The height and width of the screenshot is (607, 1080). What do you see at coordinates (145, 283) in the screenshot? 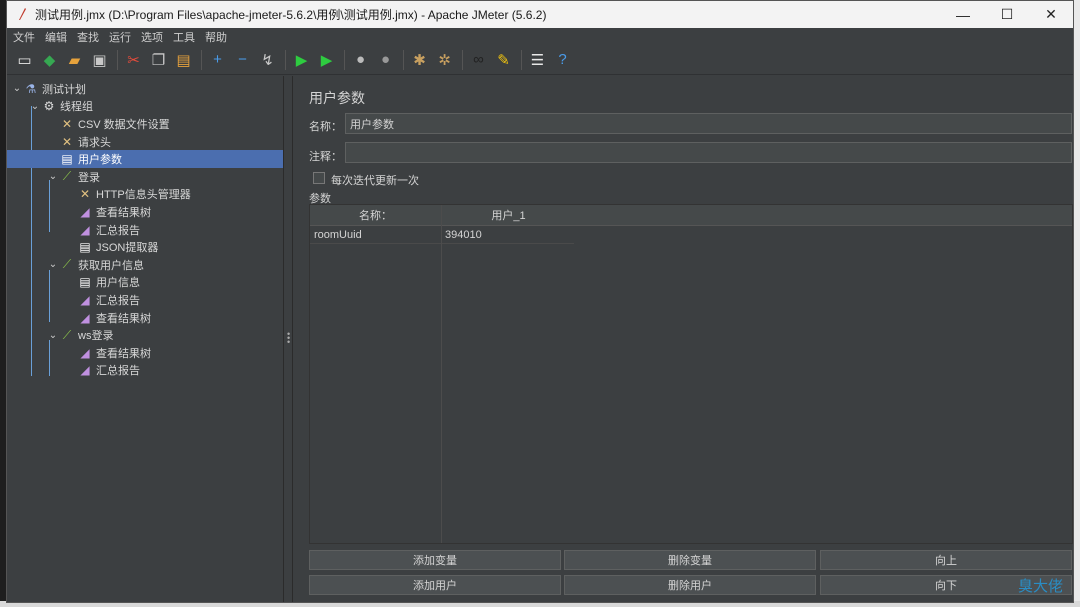
I see `tree-node: ▤ 用户信息` at bounding box center [145, 283].